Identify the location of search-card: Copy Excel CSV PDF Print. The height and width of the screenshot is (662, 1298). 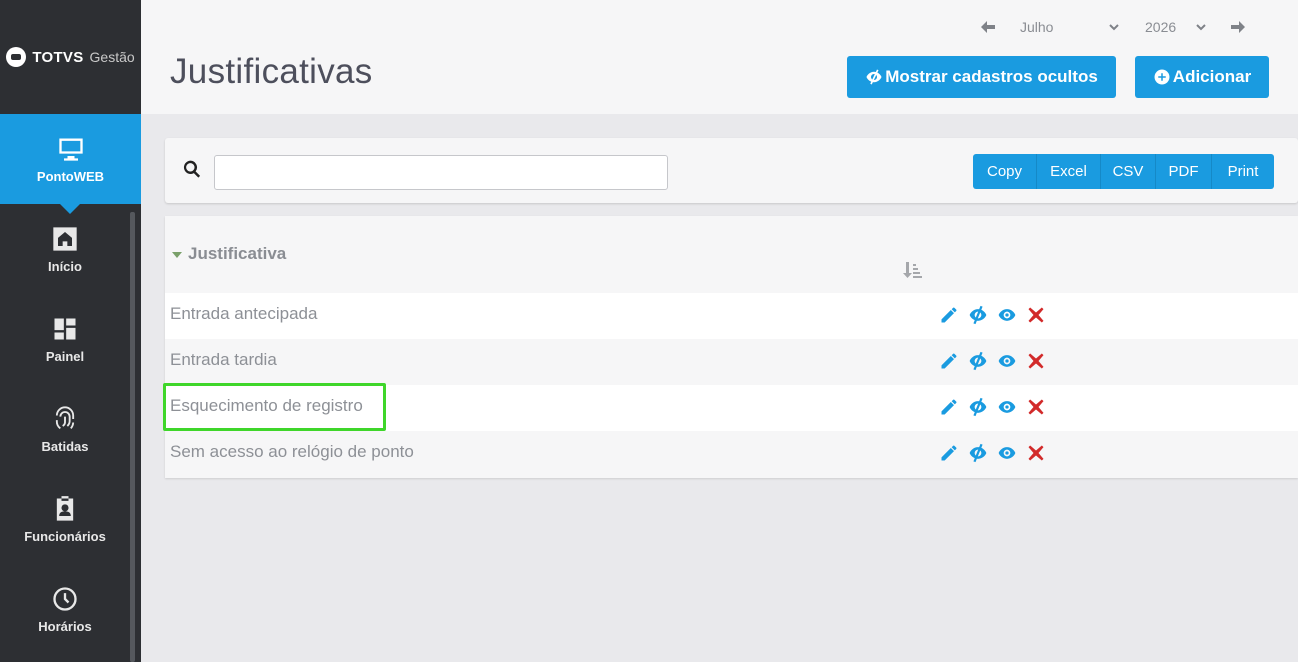
(731, 170).